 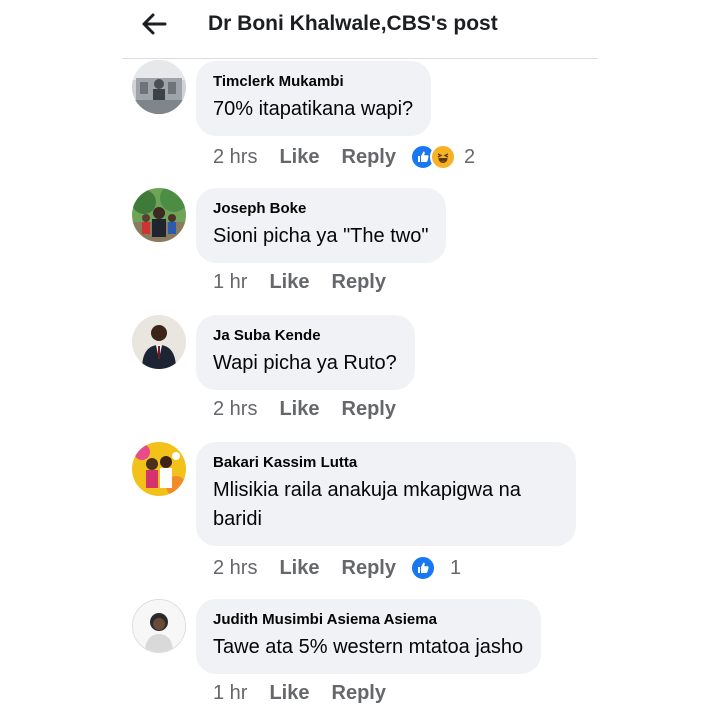 I want to click on reaction-summary: 1, so click(x=435, y=568).